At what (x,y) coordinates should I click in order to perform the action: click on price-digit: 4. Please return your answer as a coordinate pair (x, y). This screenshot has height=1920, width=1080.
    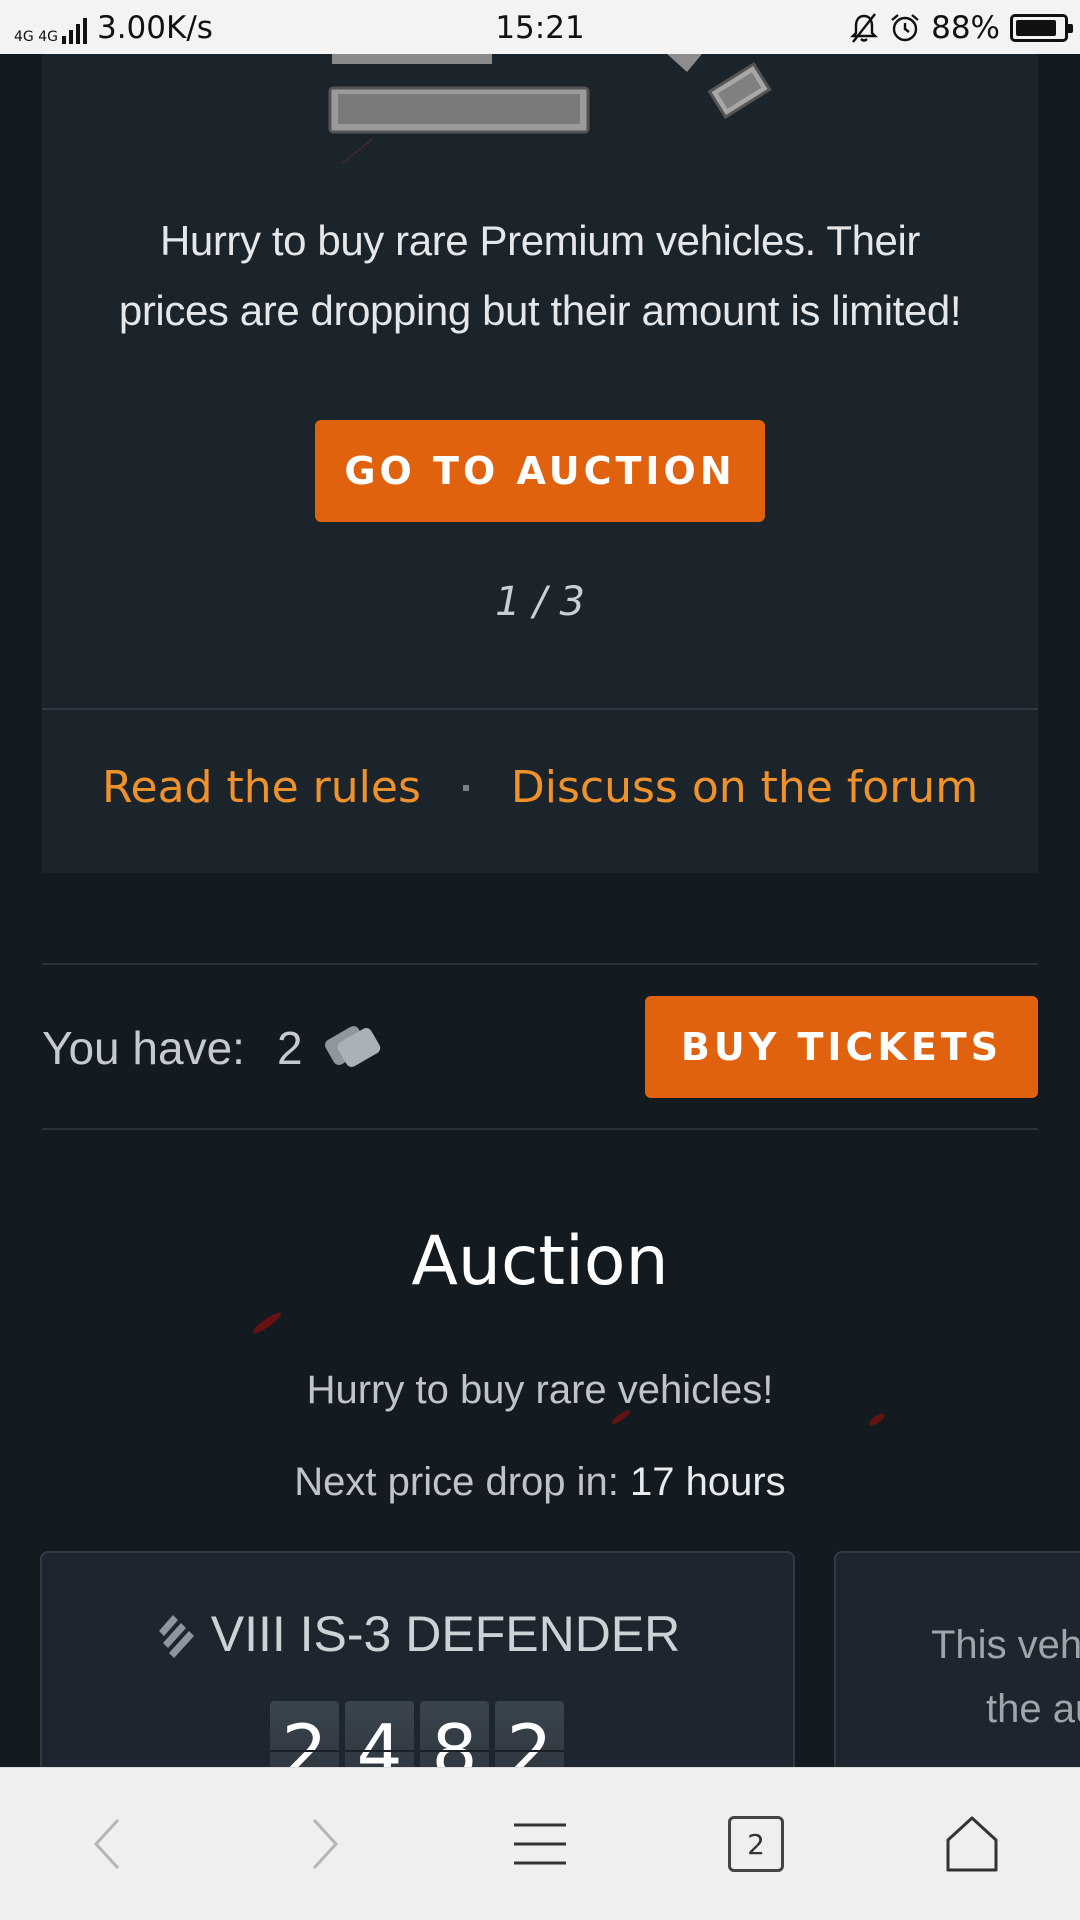
    Looking at the image, I should click on (379, 1734).